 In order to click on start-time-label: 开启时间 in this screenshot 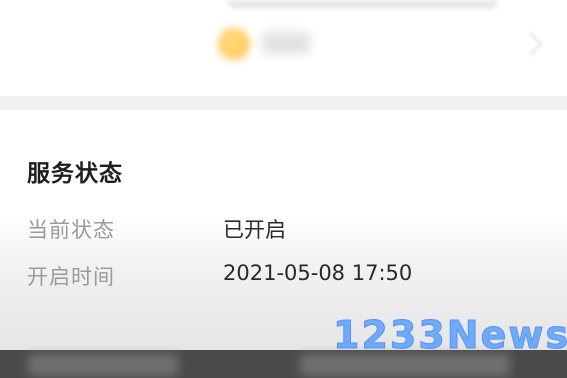, I will do `click(71, 277)`.